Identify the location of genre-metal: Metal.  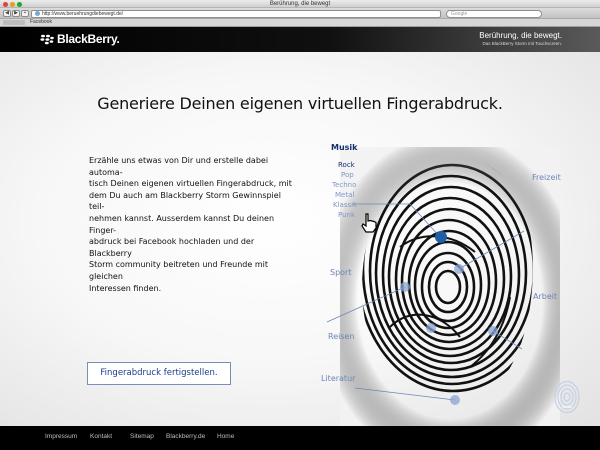
(344, 195).